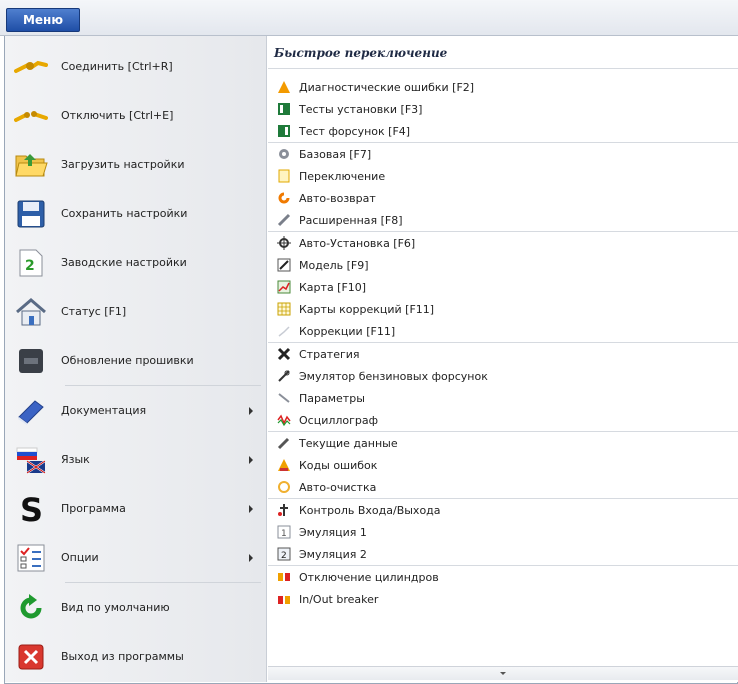 Image resolution: width=738 pixels, height=684 pixels. Describe the element at coordinates (284, 287) in the screenshot. I see `map-chart-icon` at that location.